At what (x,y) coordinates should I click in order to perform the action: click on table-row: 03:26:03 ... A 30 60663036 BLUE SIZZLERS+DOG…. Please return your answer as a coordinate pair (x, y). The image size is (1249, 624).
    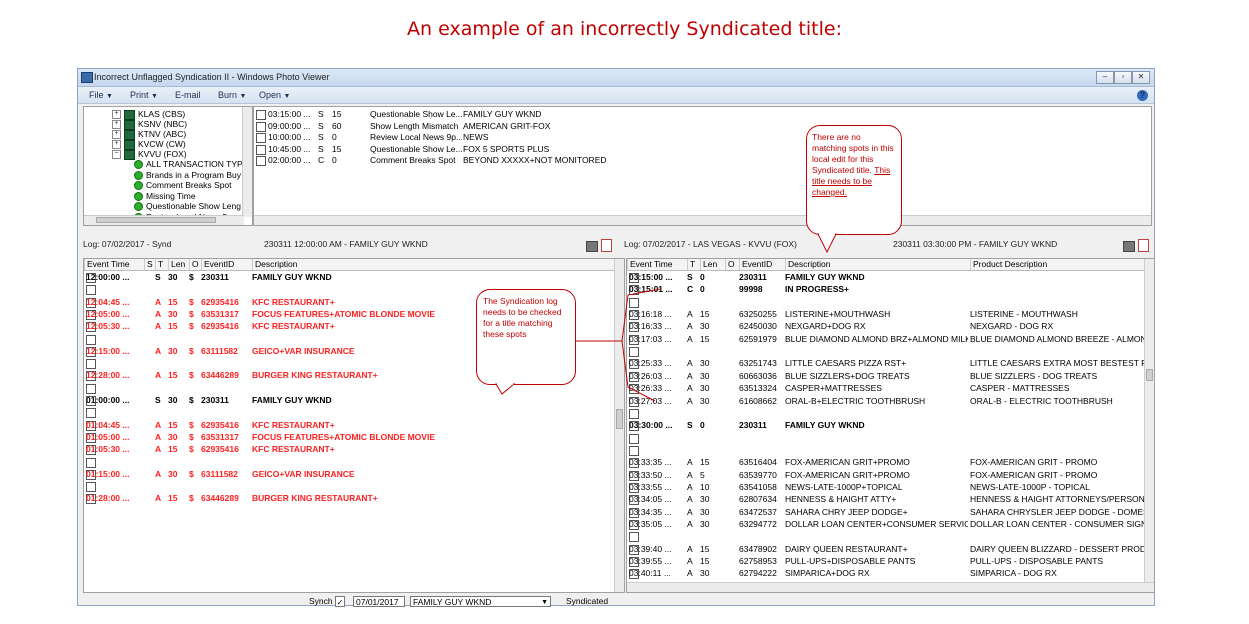
    Looking at the image, I should click on (887, 376).